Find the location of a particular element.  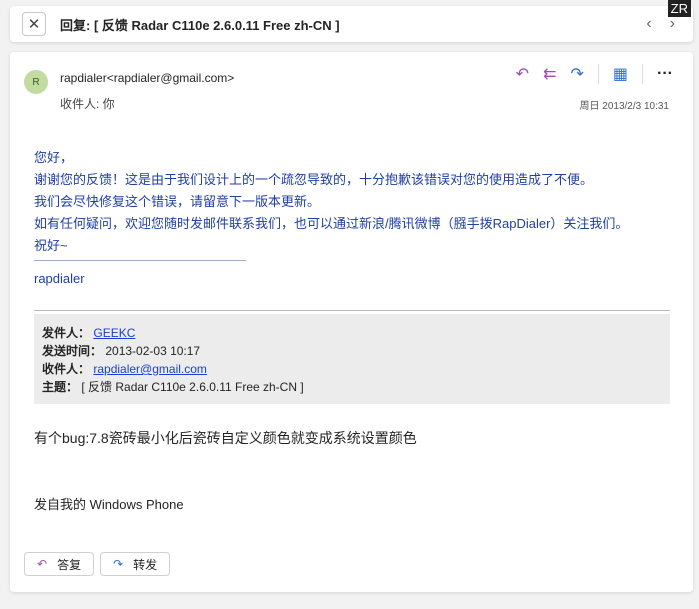

sent-from: 发自我的 Windows Phone is located at coordinates (109, 504).